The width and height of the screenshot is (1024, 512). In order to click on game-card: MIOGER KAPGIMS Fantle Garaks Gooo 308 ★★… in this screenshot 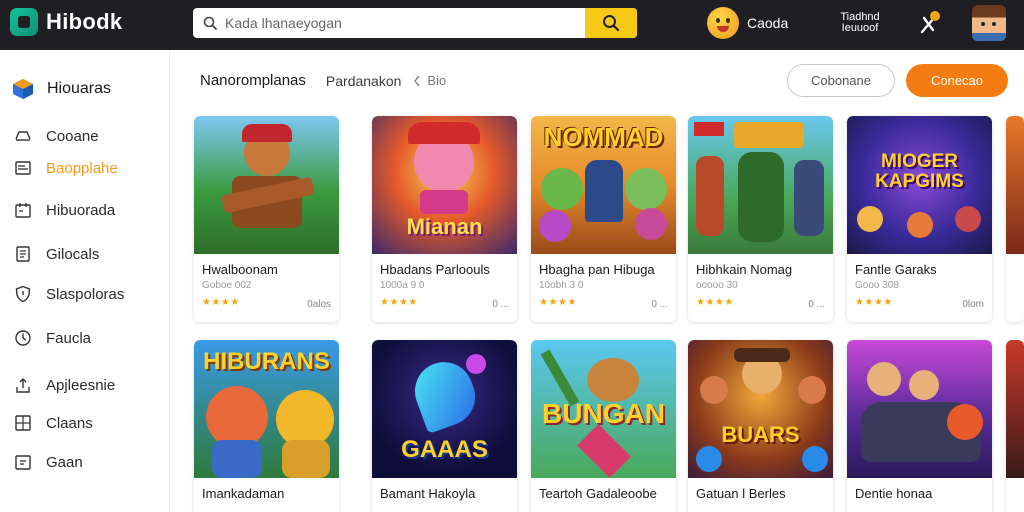, I will do `click(919, 219)`.